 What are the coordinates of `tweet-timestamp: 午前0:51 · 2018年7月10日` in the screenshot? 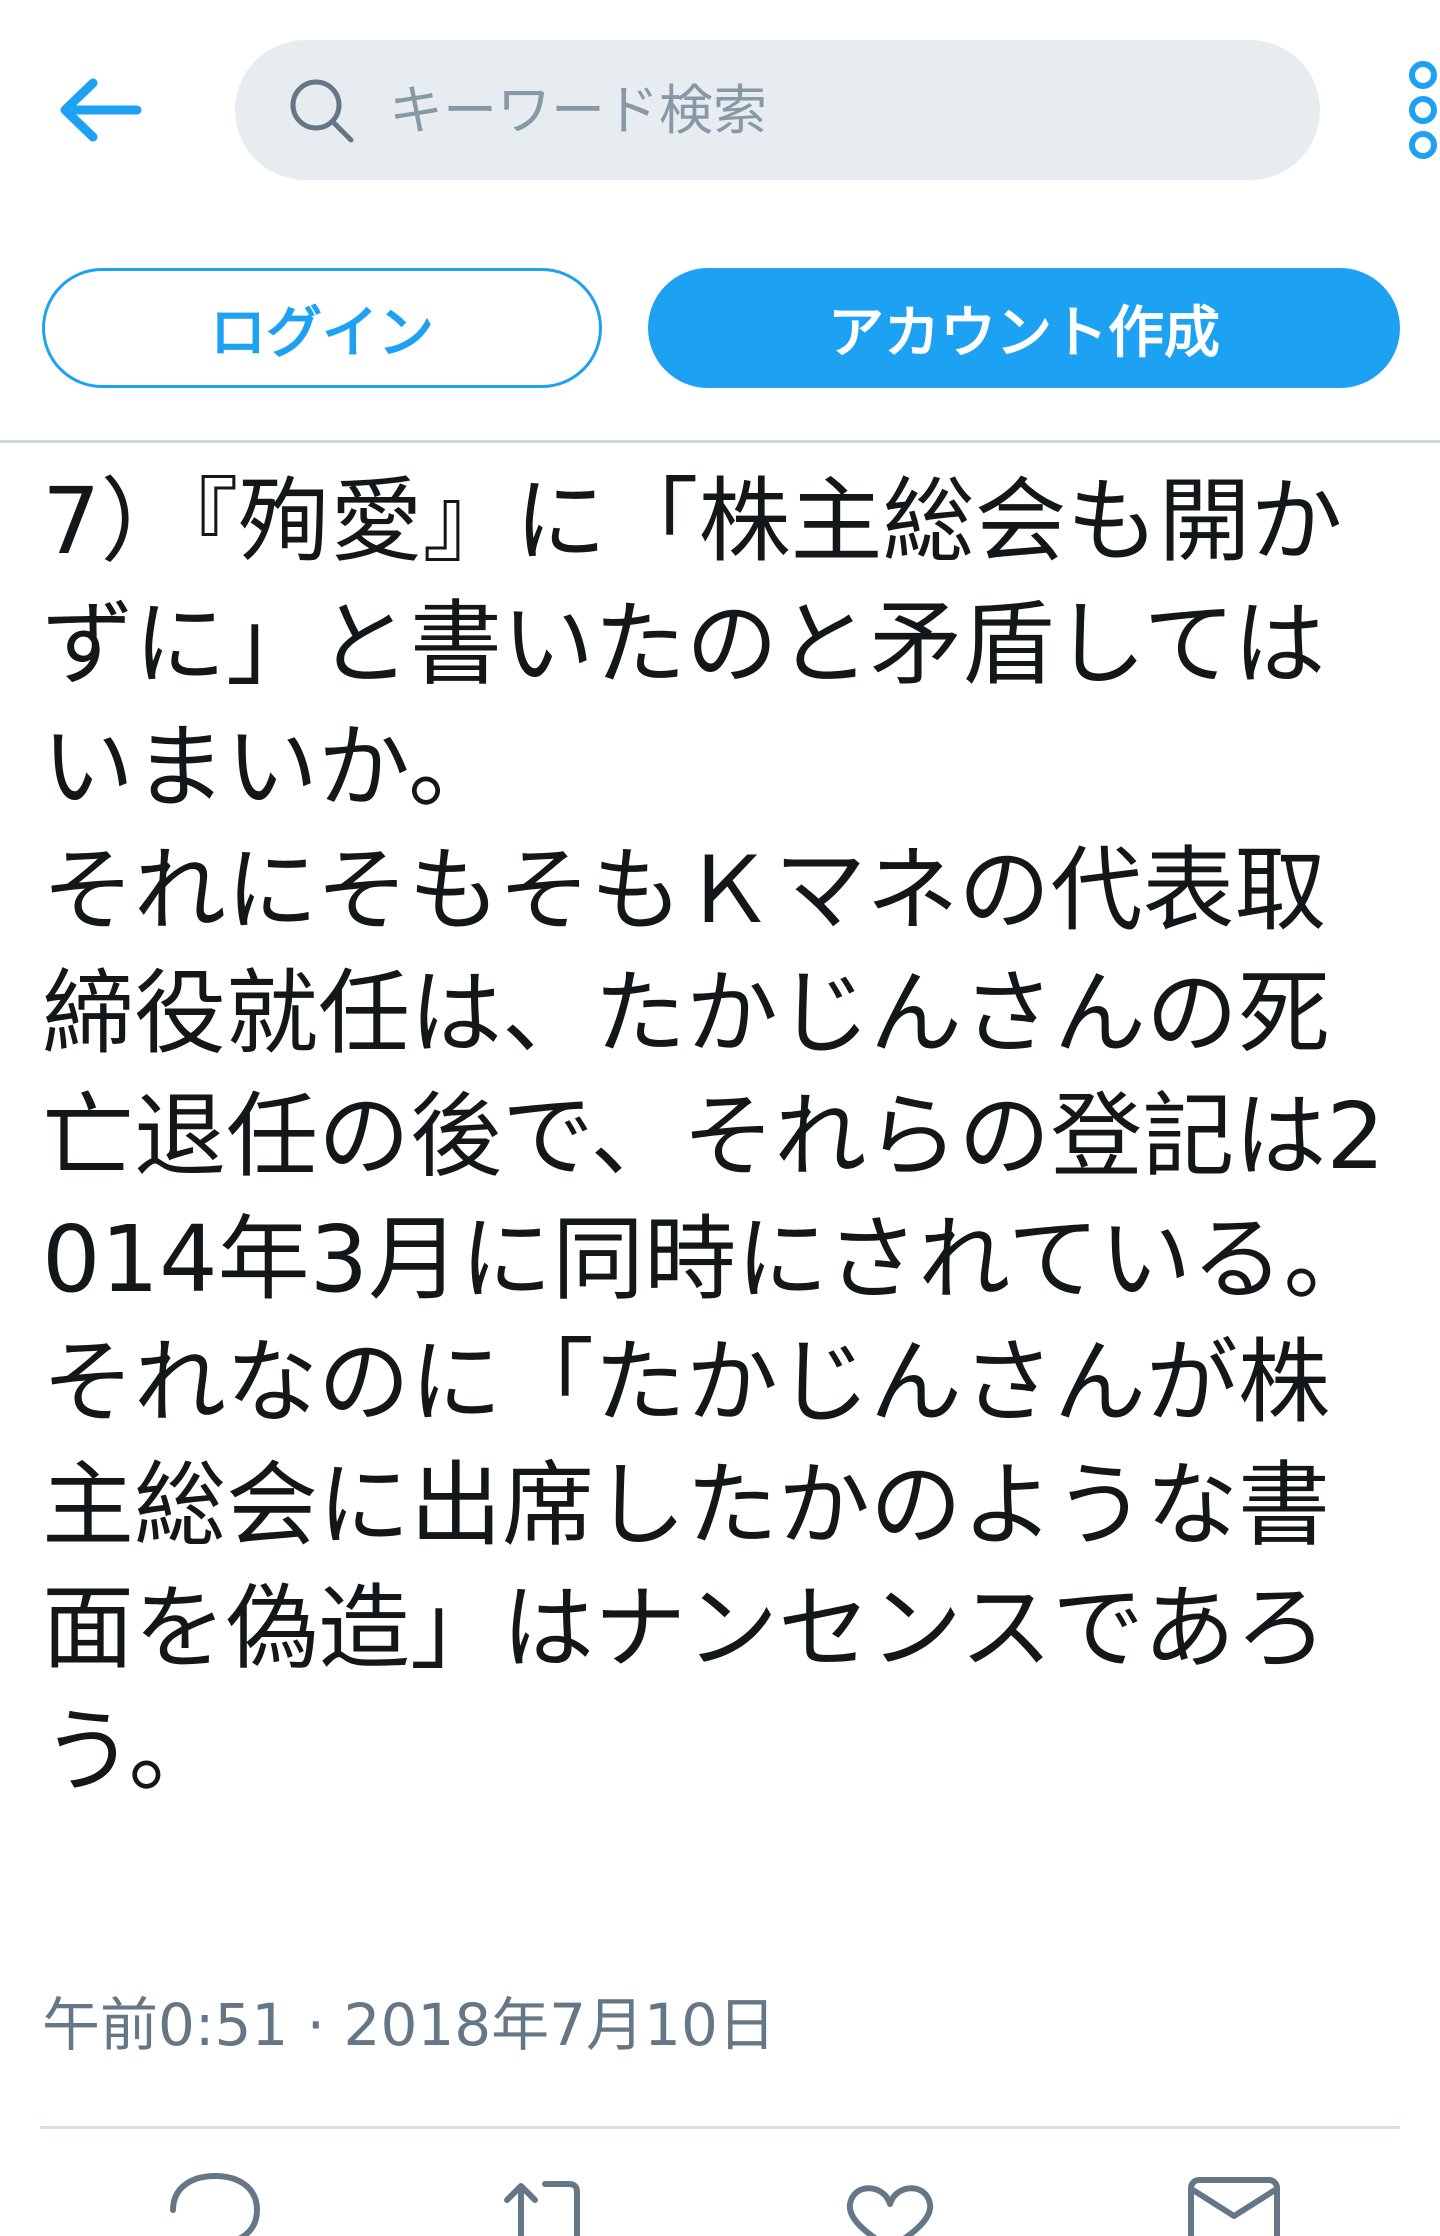 It's located at (409, 2020).